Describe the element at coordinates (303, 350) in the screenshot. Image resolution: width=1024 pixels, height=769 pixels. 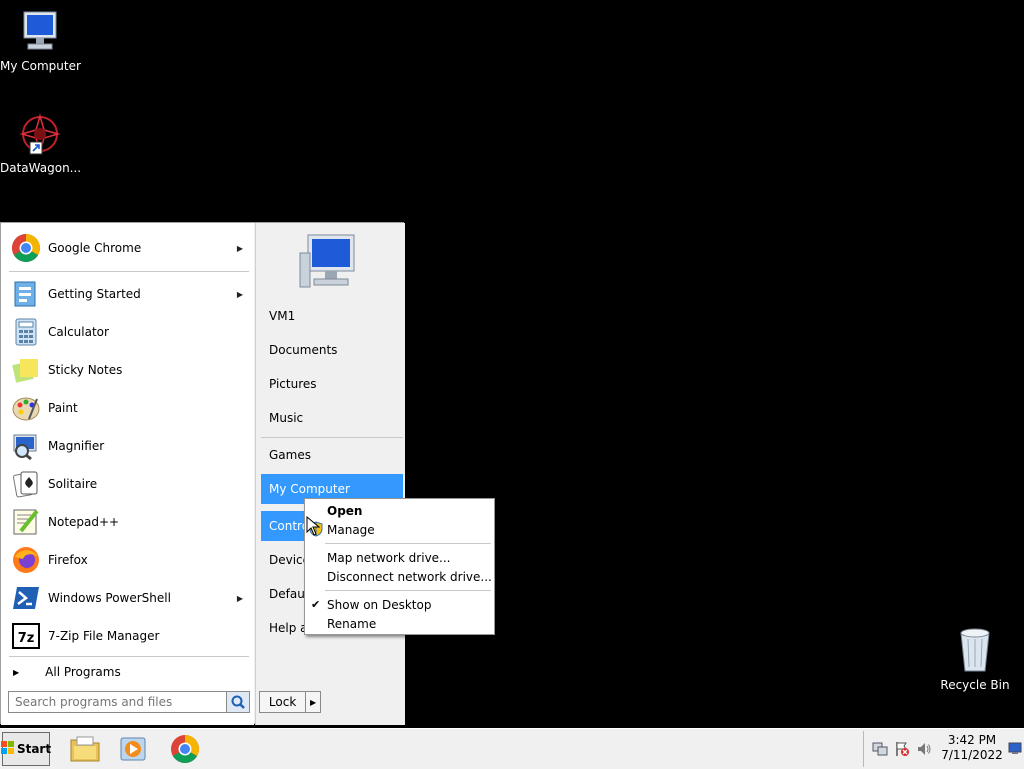
I see `places-item-label: Documents` at that location.